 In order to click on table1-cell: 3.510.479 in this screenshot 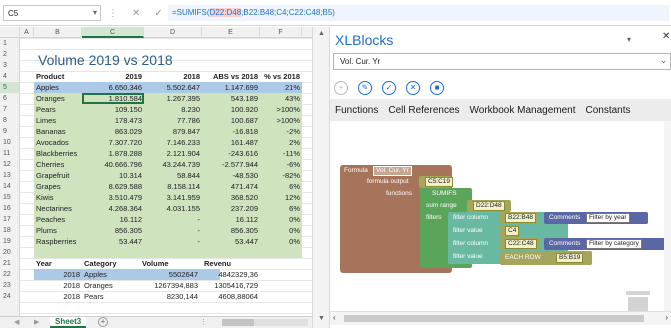, I will do `click(113, 197)`.